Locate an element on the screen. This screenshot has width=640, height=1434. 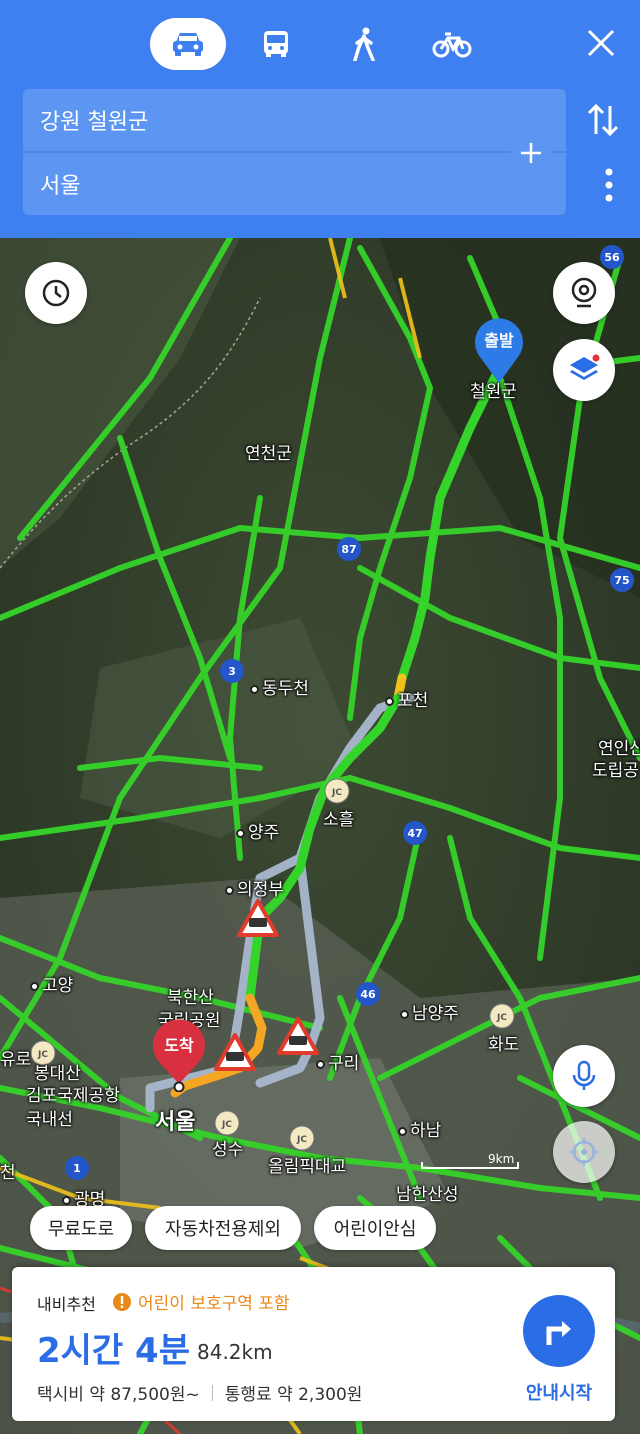
place-hanam: 하남 is located at coordinates (419, 1128).